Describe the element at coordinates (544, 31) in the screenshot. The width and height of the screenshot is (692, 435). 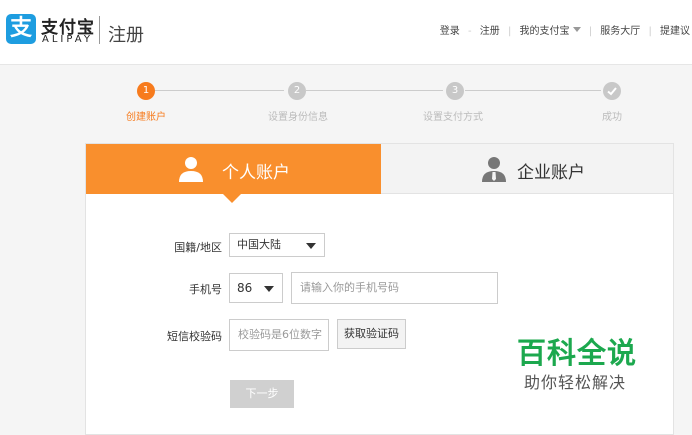
I see `my-alipay-label: 我的支付宝` at that location.